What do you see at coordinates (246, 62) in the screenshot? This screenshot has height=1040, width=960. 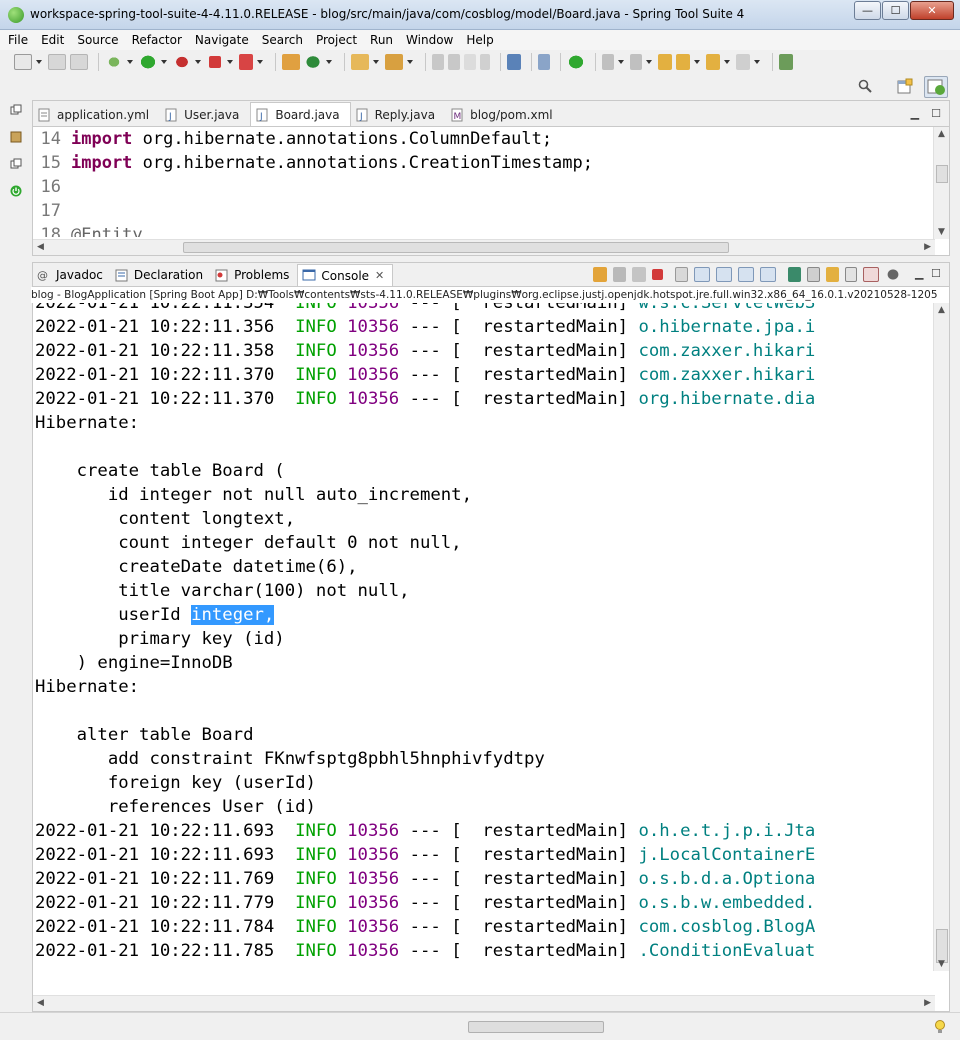 I see `relaunch-icon` at bounding box center [246, 62].